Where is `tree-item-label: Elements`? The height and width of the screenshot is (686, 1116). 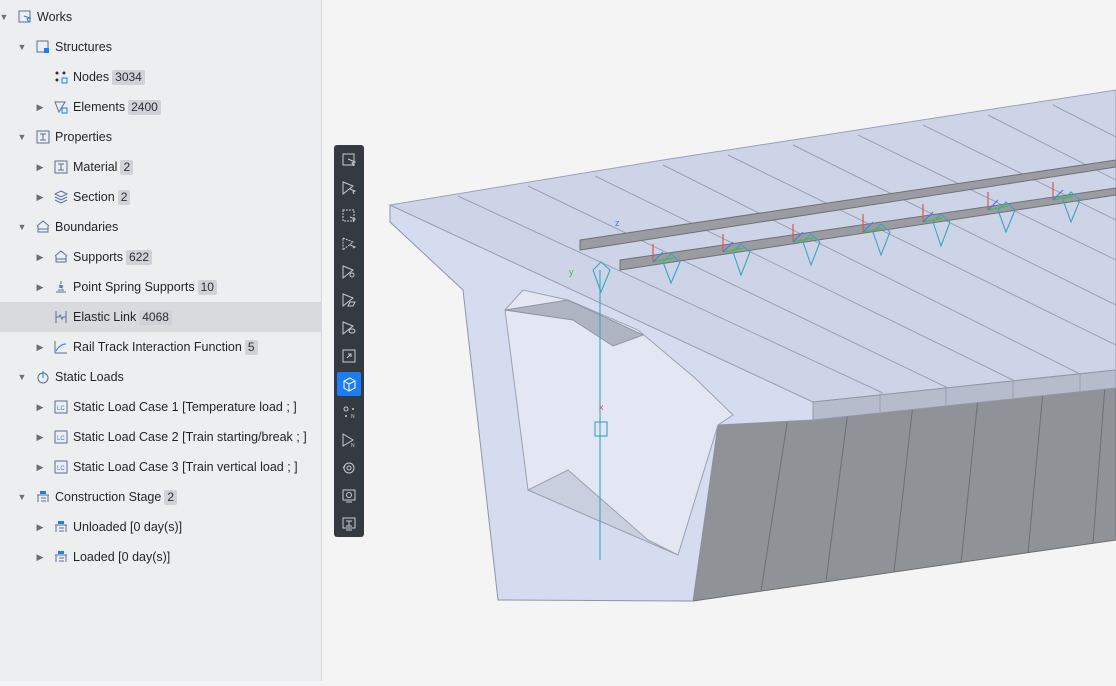 tree-item-label: Elements is located at coordinates (99, 107).